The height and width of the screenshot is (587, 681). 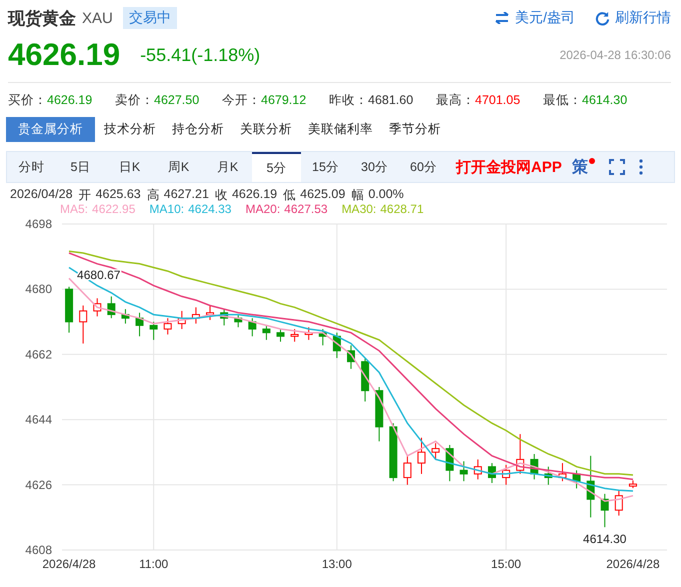 What do you see at coordinates (262, 209) in the screenshot?
I see `legend-name: MA20:` at bounding box center [262, 209].